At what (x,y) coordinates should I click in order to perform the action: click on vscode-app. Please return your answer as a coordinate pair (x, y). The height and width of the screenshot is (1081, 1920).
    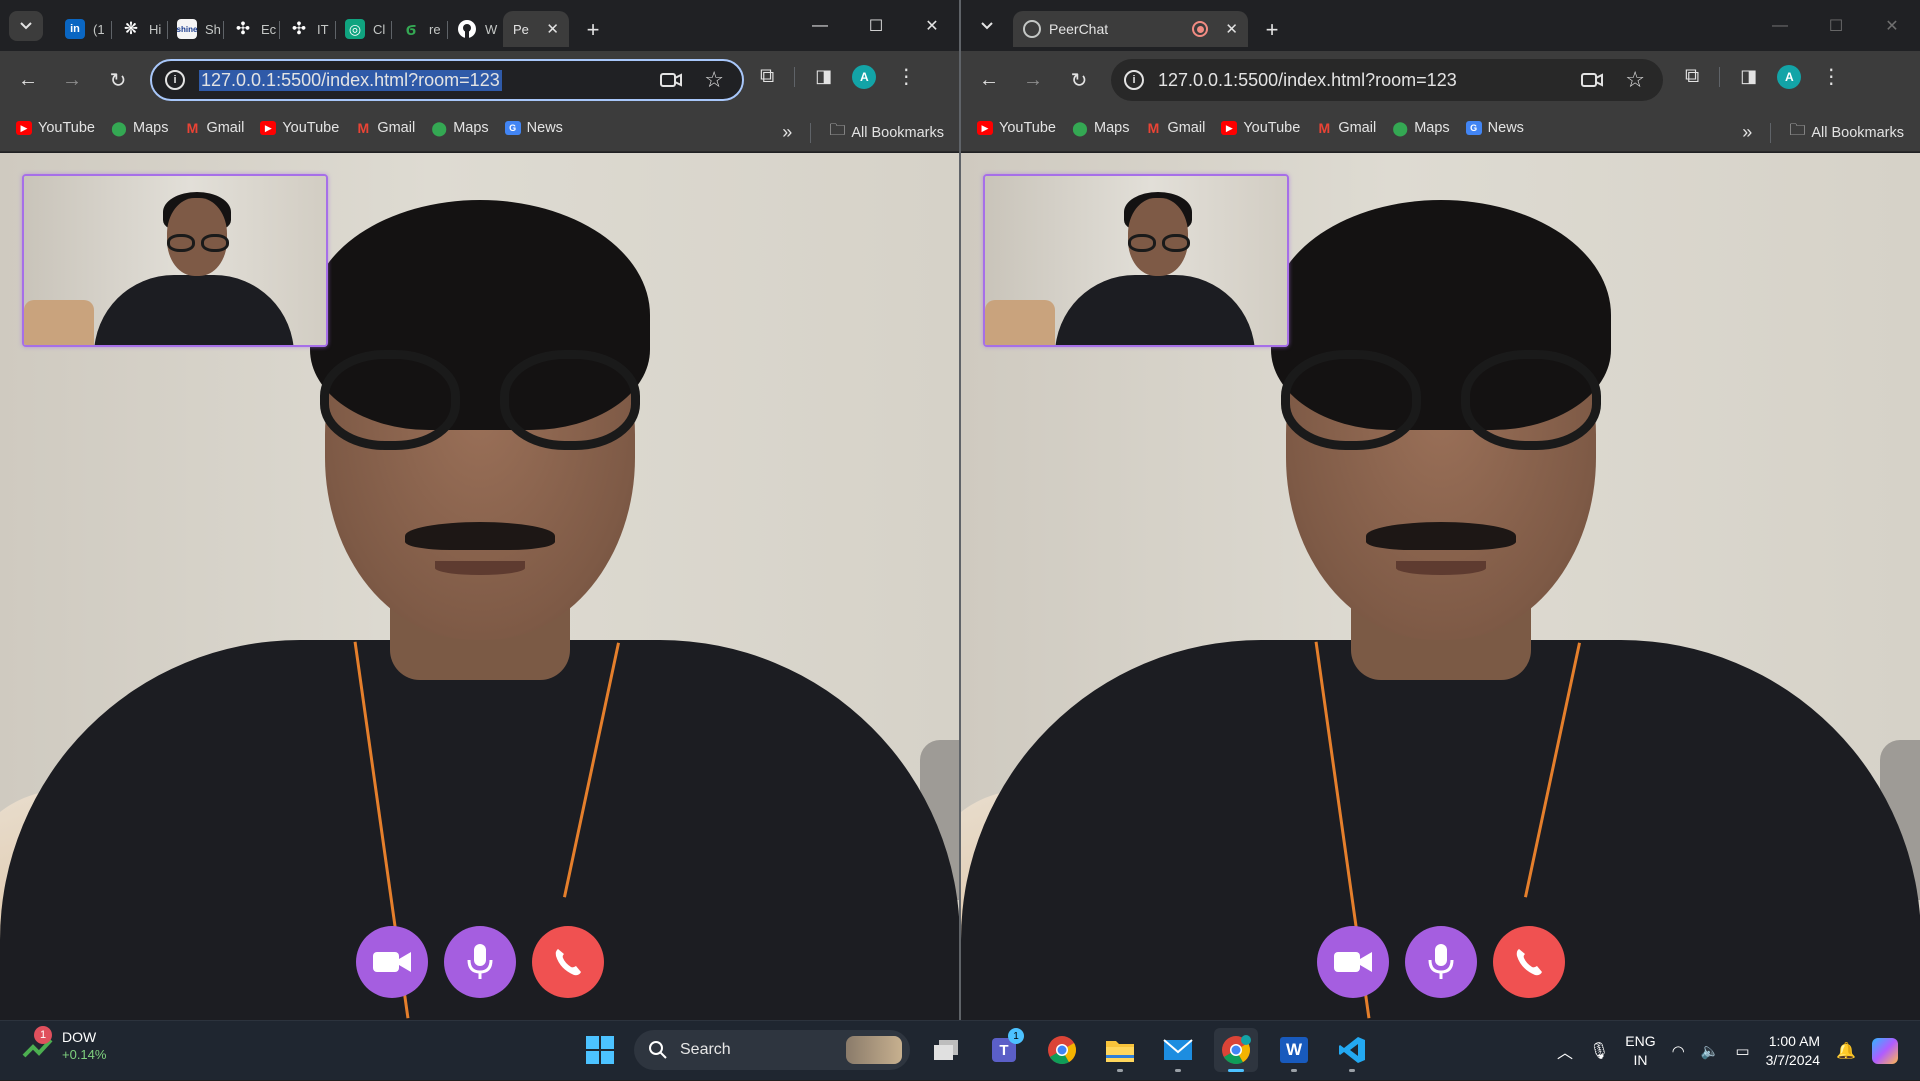
    Looking at the image, I should click on (1352, 1050).